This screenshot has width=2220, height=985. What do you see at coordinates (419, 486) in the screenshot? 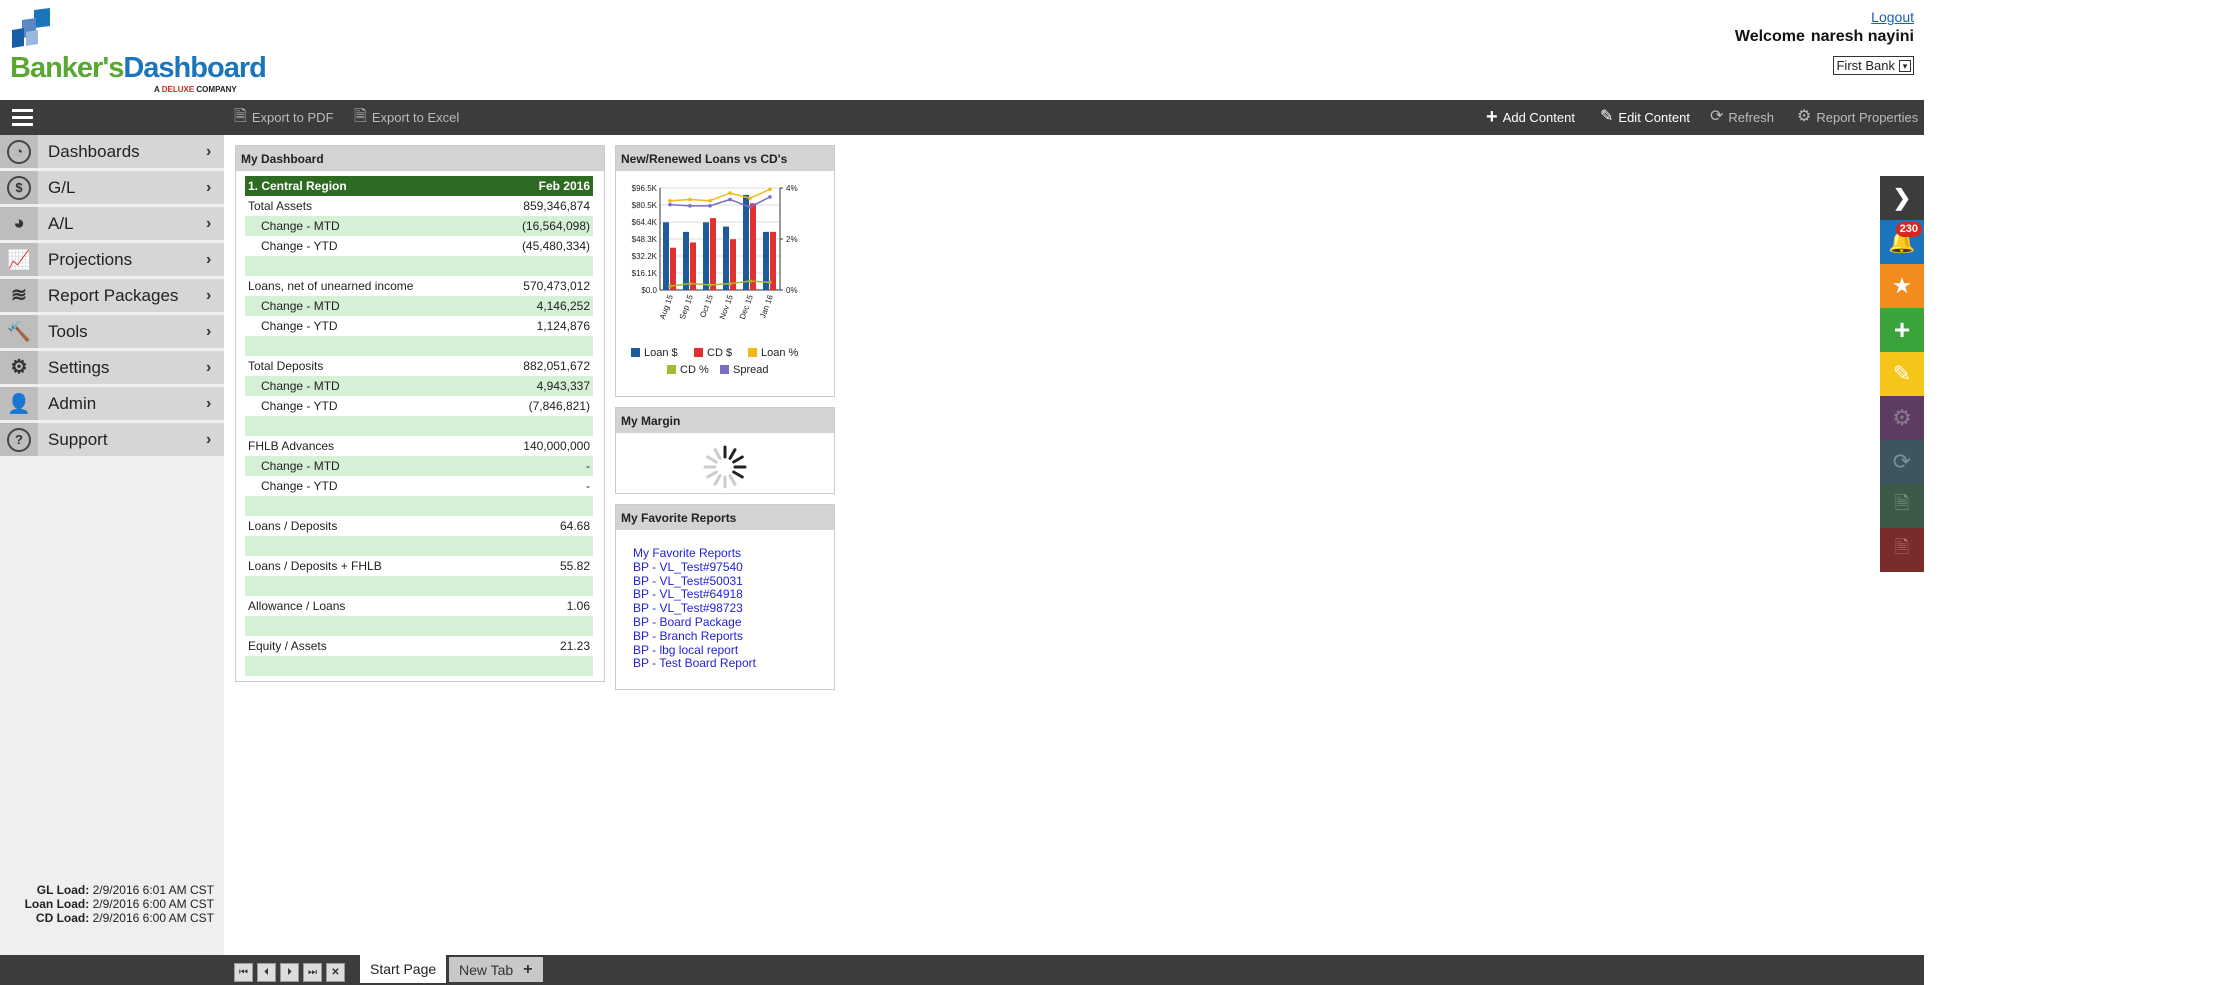
I see `table-row: Change - YTD -` at bounding box center [419, 486].